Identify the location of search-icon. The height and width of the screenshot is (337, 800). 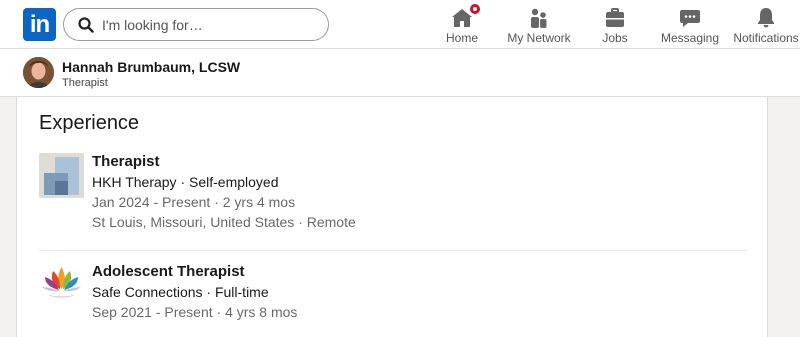
(86, 25).